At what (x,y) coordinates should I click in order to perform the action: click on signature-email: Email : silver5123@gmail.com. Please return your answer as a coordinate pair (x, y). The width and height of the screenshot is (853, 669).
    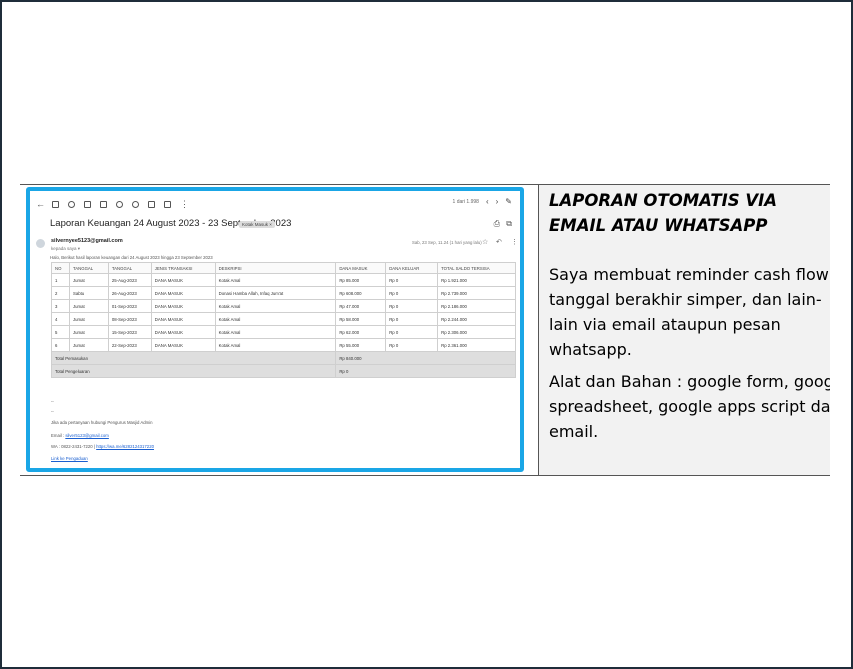
    Looking at the image, I should click on (80, 435).